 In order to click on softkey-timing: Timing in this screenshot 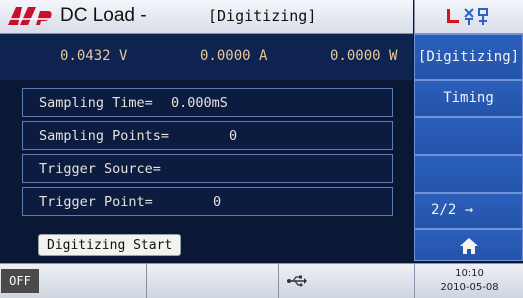, I will do `click(468, 98)`.